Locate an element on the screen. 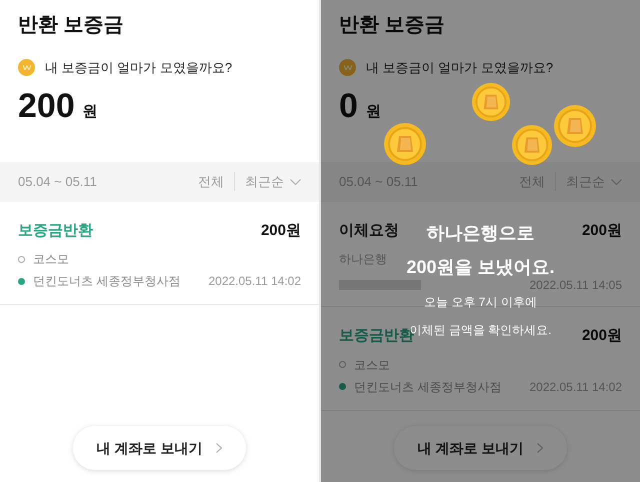  balance-amount: 200 is located at coordinates (46, 106).